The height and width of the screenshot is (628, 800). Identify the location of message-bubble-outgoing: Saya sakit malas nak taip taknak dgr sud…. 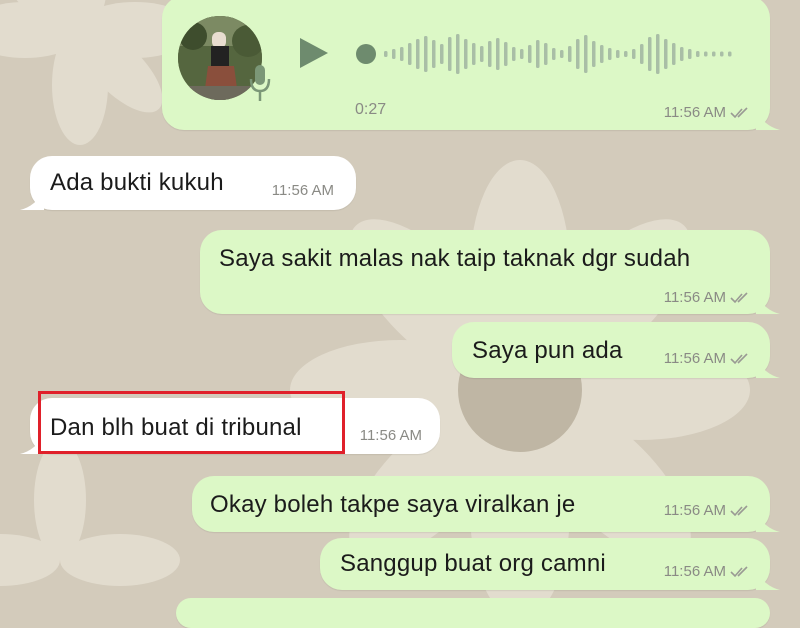
(490, 272).